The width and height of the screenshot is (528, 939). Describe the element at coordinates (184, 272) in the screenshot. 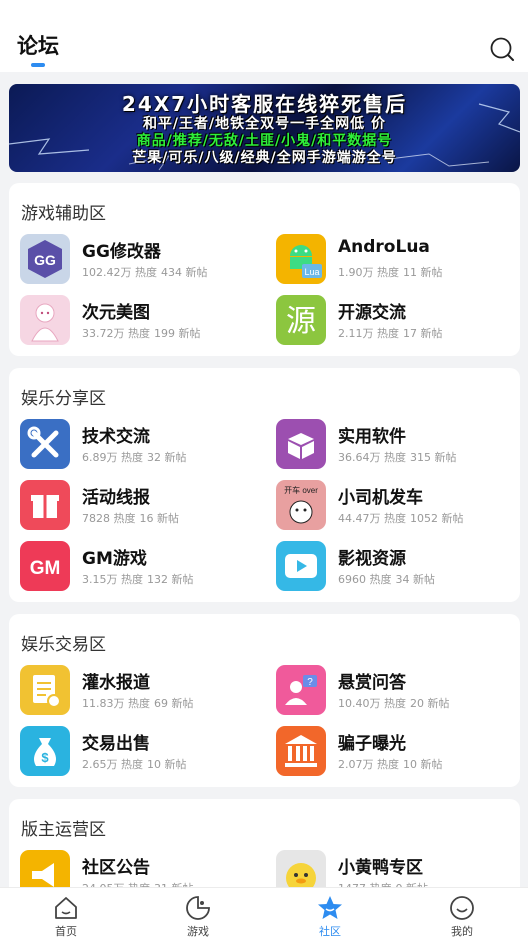

I see `post-count: 434 新帖` at that location.